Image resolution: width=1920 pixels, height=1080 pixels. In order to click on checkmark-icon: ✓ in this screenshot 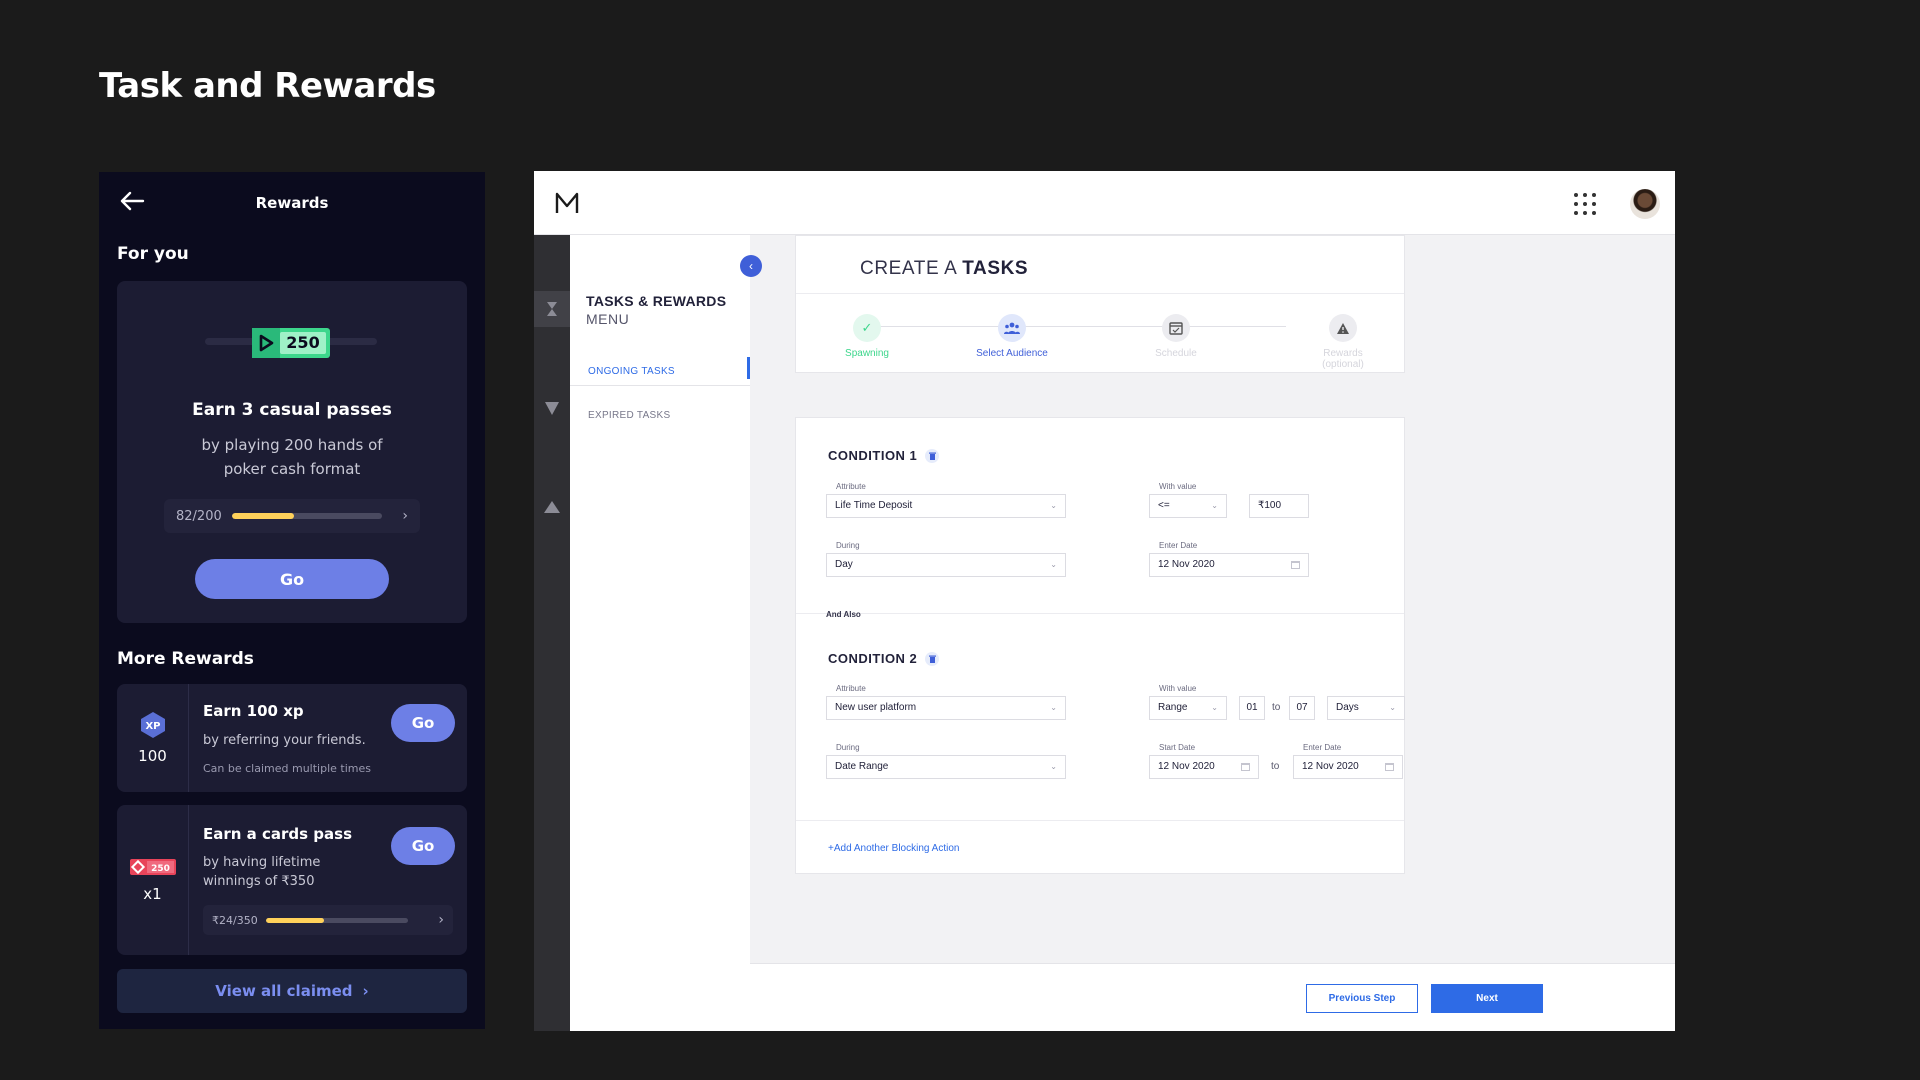, I will do `click(867, 328)`.